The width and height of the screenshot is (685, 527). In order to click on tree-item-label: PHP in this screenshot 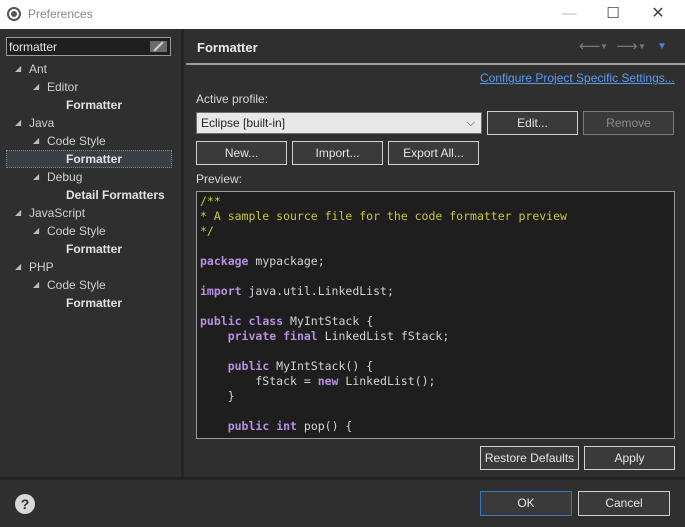, I will do `click(41, 267)`.